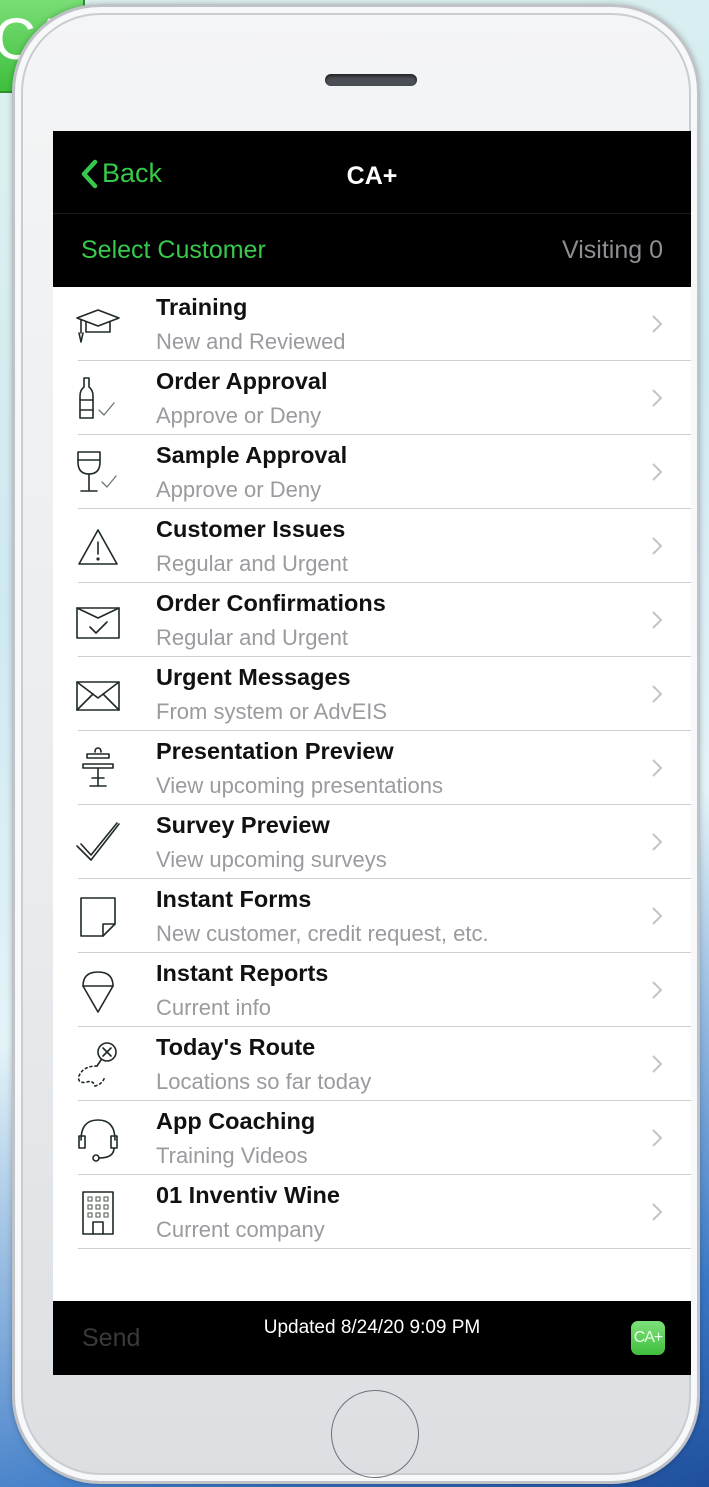 The width and height of the screenshot is (709, 1487). What do you see at coordinates (98, 767) in the screenshot?
I see `presentation-easel-icon` at bounding box center [98, 767].